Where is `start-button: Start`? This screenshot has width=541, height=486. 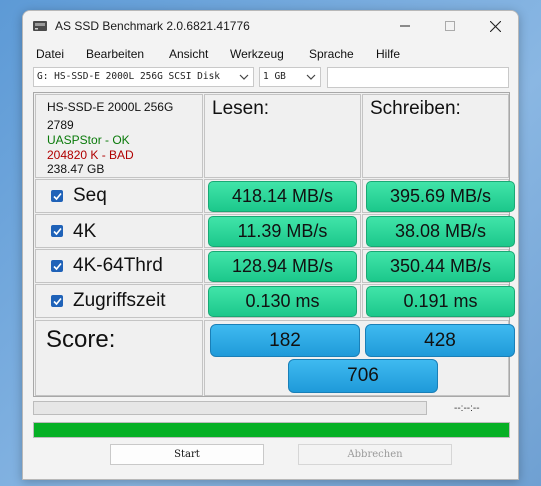 start-button: Start is located at coordinates (187, 454).